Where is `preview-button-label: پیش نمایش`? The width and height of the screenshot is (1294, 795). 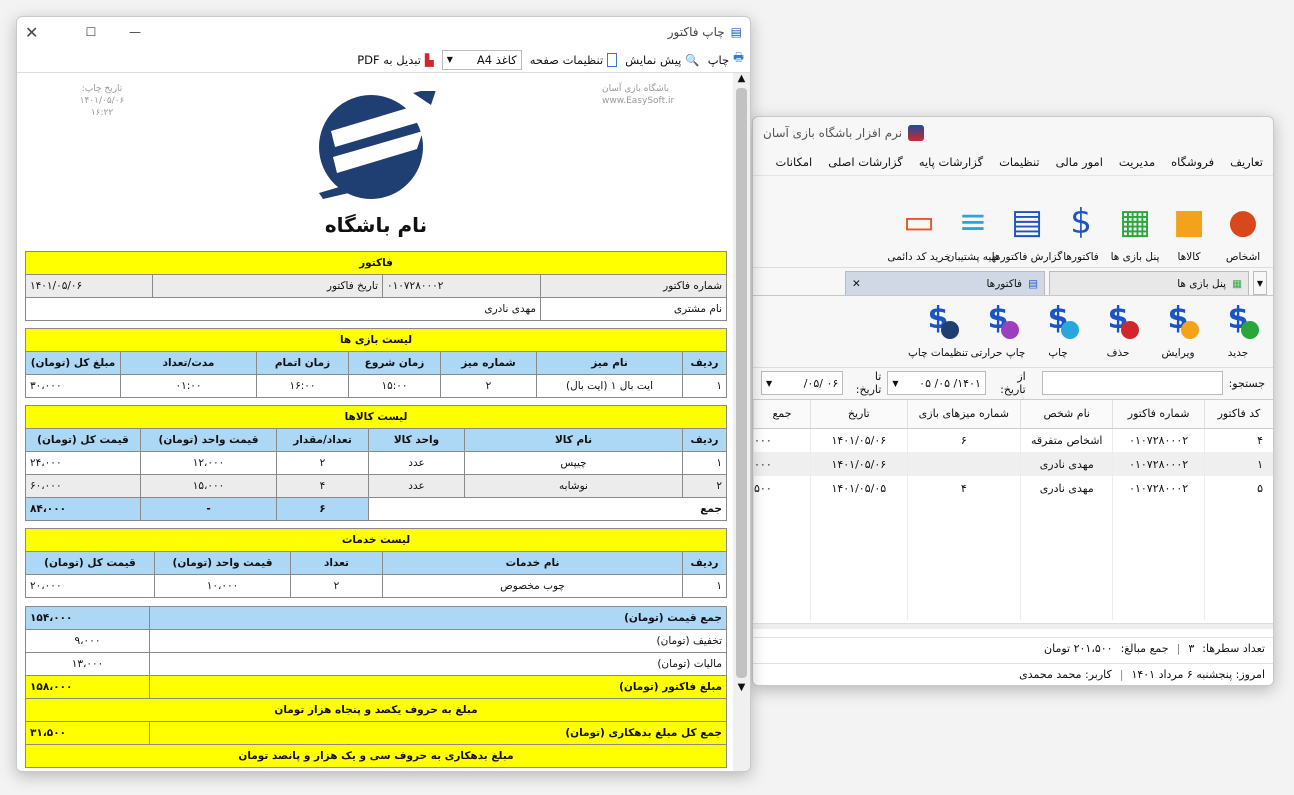
preview-button-label: پیش نمایش is located at coordinates (653, 59).